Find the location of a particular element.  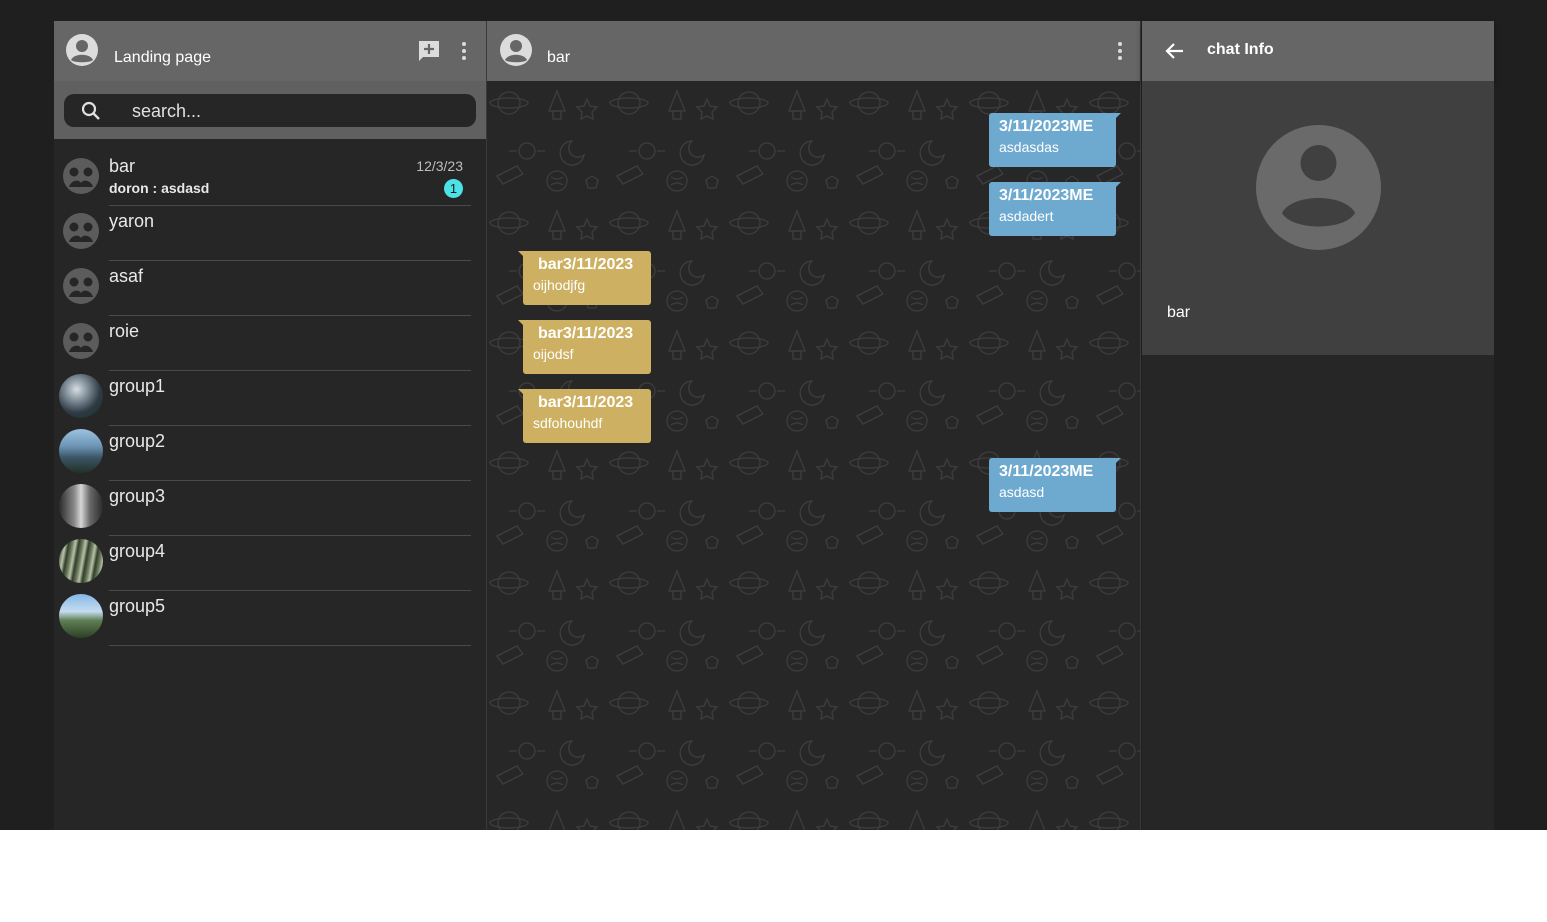

chat-item-asaf: asaf is located at coordinates (270, 288).